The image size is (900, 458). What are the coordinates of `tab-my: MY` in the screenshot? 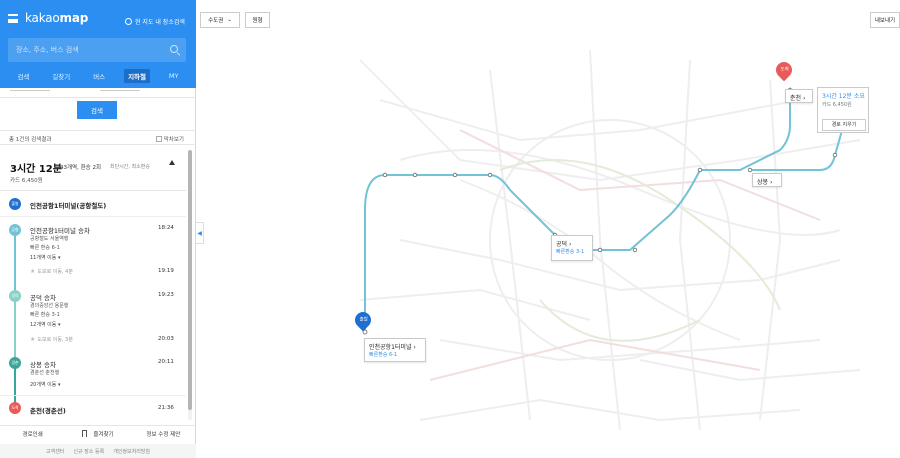 It's located at (174, 76).